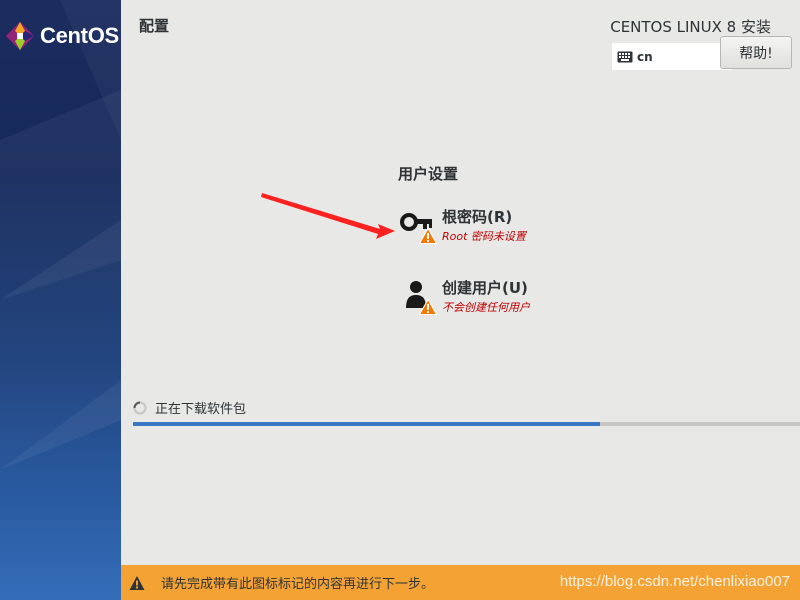 The image size is (800, 600). Describe the element at coordinates (645, 56) in the screenshot. I see `keyboard-layout-label: cn` at that location.